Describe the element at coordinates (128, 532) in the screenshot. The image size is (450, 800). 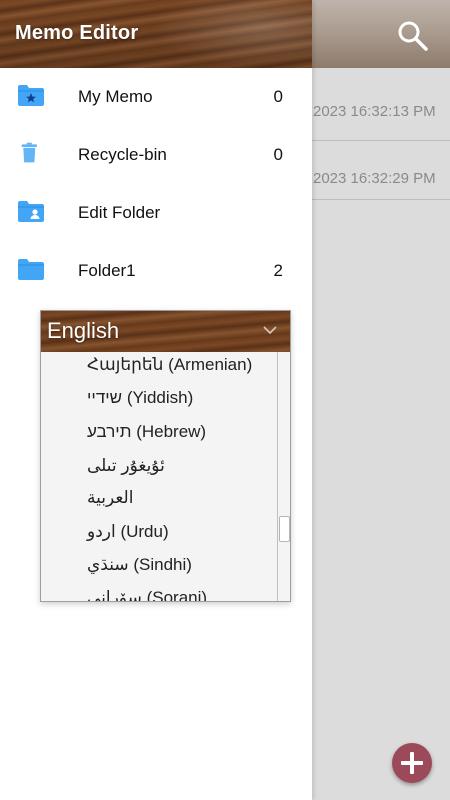
I see `language-option: اردو (Urdu)` at that location.